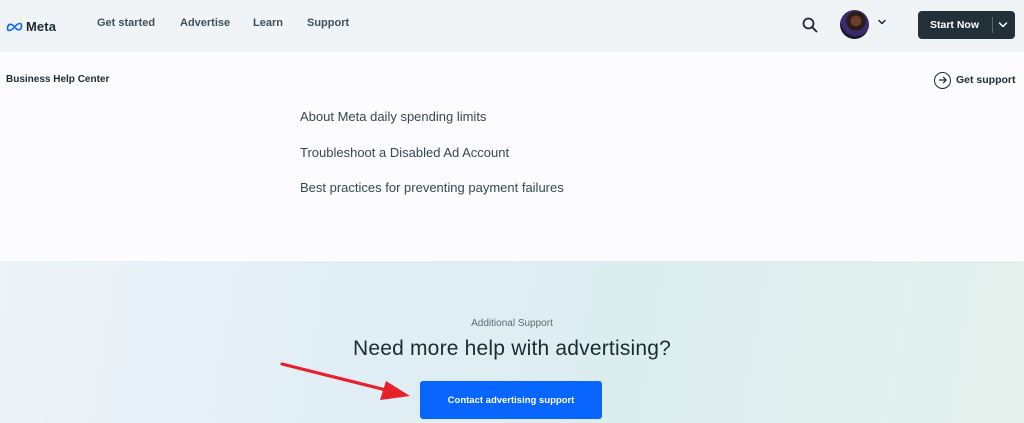 Image resolution: width=1024 pixels, height=423 pixels. What do you see at coordinates (512, 323) in the screenshot?
I see `section-eyebrow: Additional Support` at bounding box center [512, 323].